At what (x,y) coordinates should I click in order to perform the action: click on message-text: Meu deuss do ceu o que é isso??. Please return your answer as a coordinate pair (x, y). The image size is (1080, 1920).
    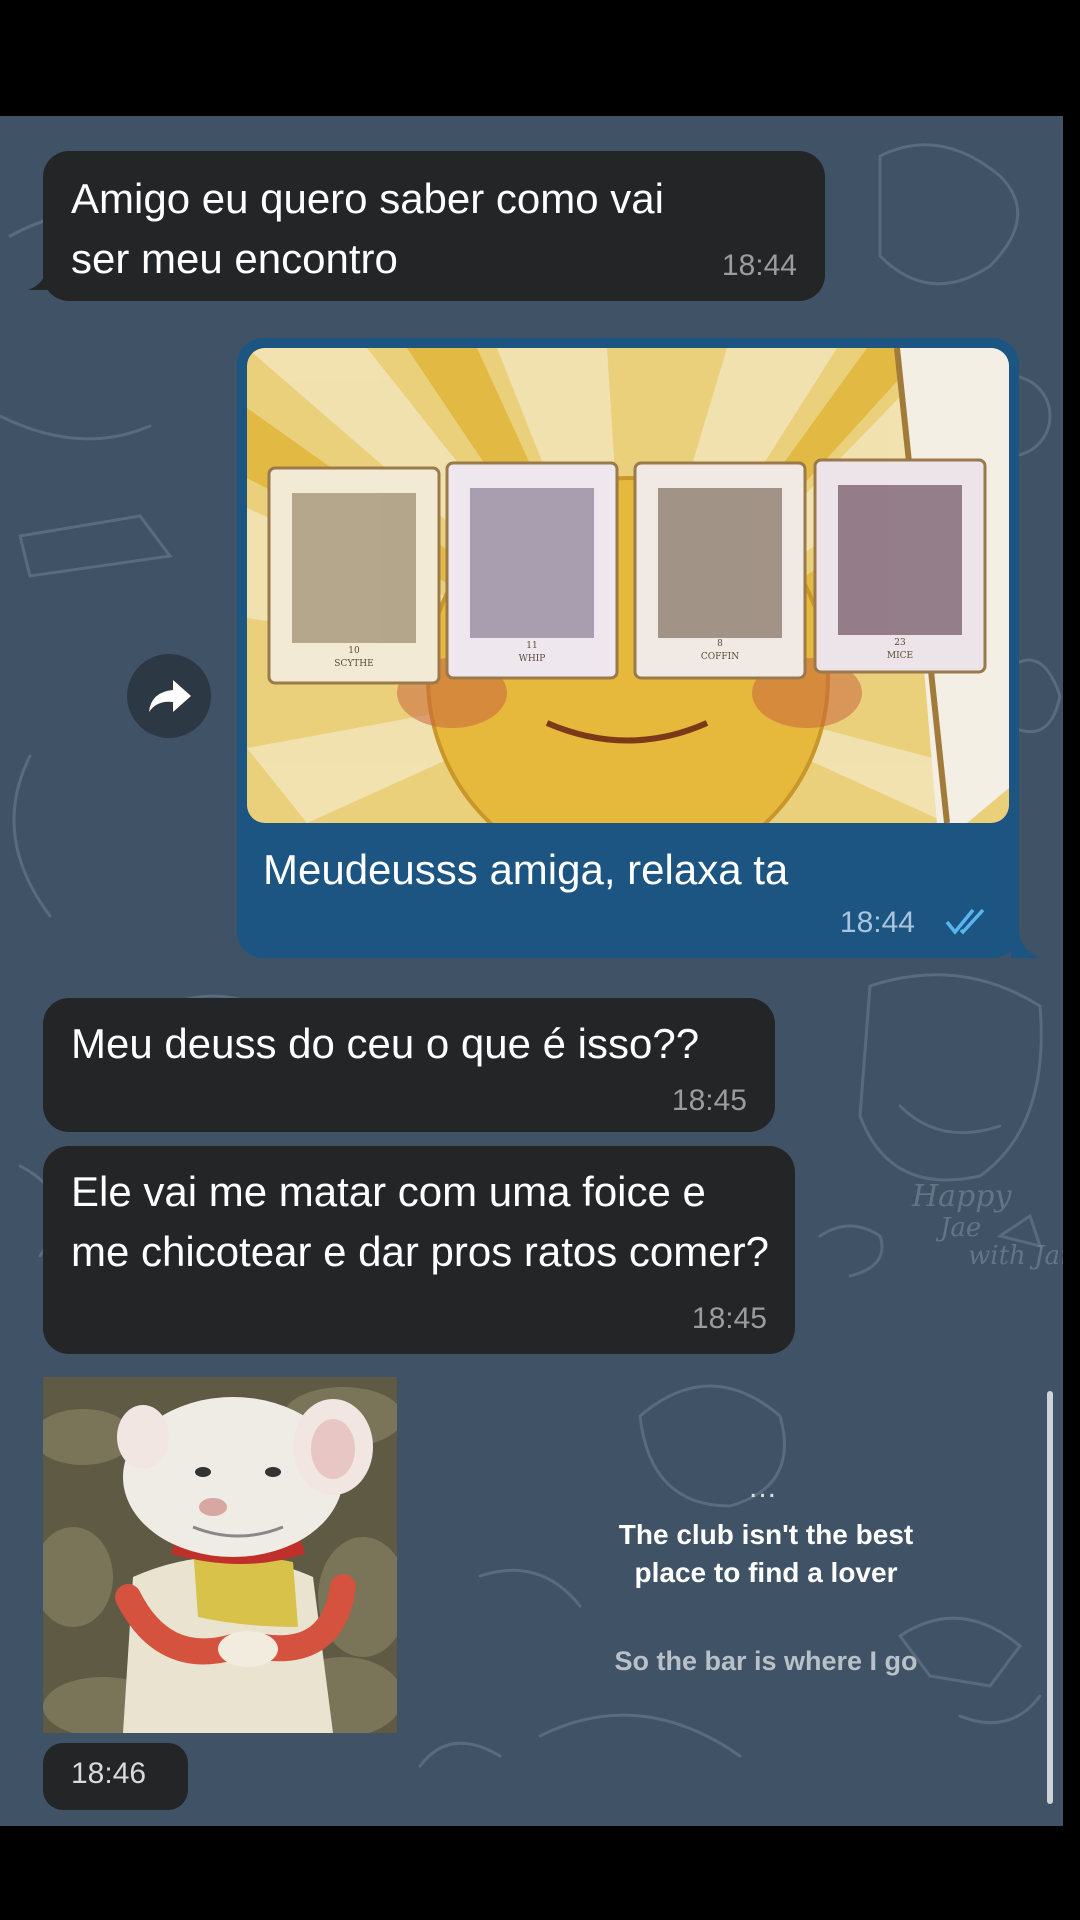
    Looking at the image, I should click on (385, 1043).